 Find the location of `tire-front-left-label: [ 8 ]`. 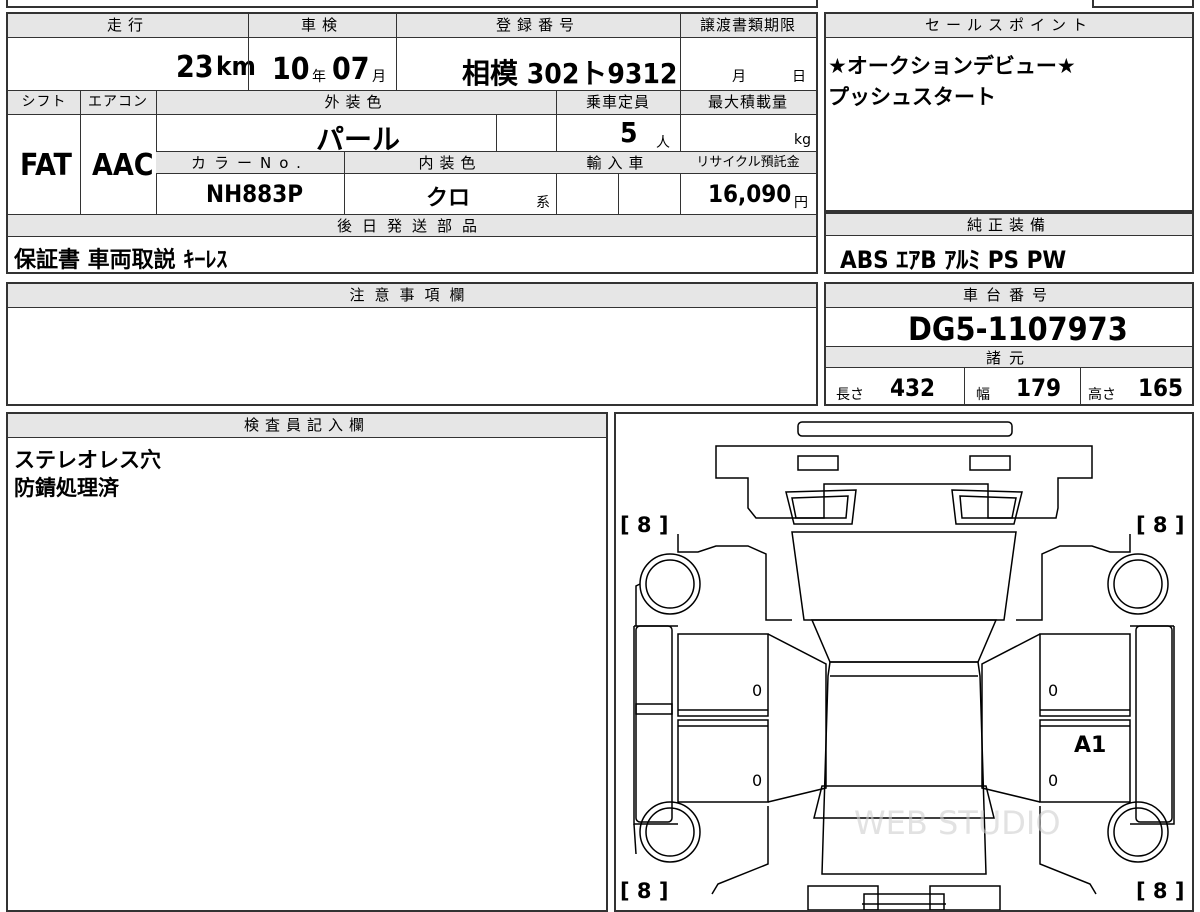

tire-front-left-label: [ 8 ] is located at coordinates (644, 525).